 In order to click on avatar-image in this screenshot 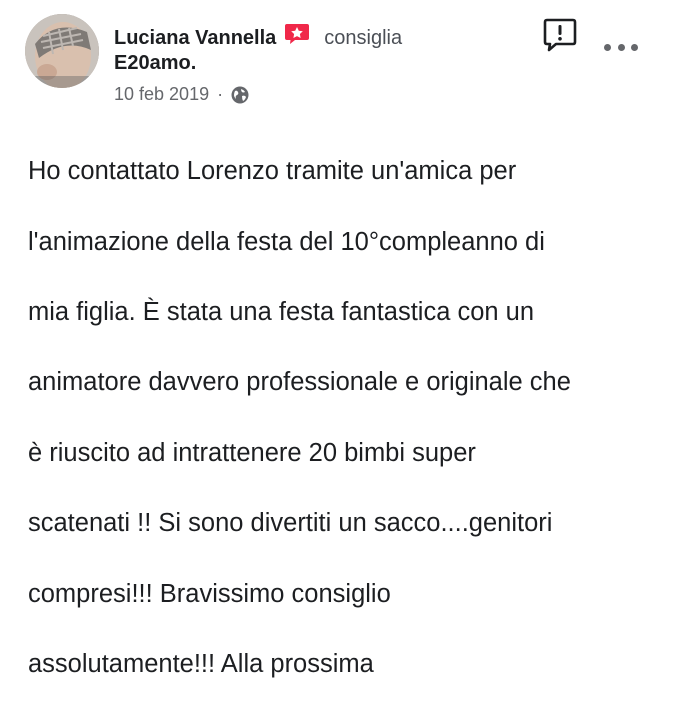, I will do `click(62, 51)`.